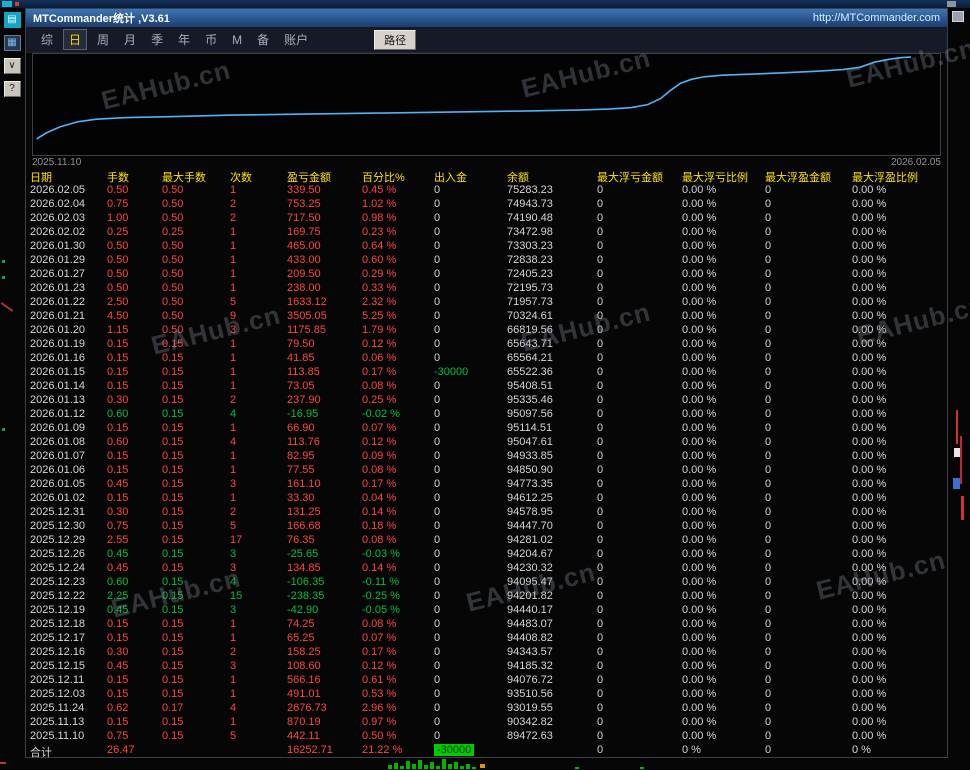 This screenshot has width=970, height=770. What do you see at coordinates (75, 39) in the screenshot?
I see `tab-日: 日` at bounding box center [75, 39].